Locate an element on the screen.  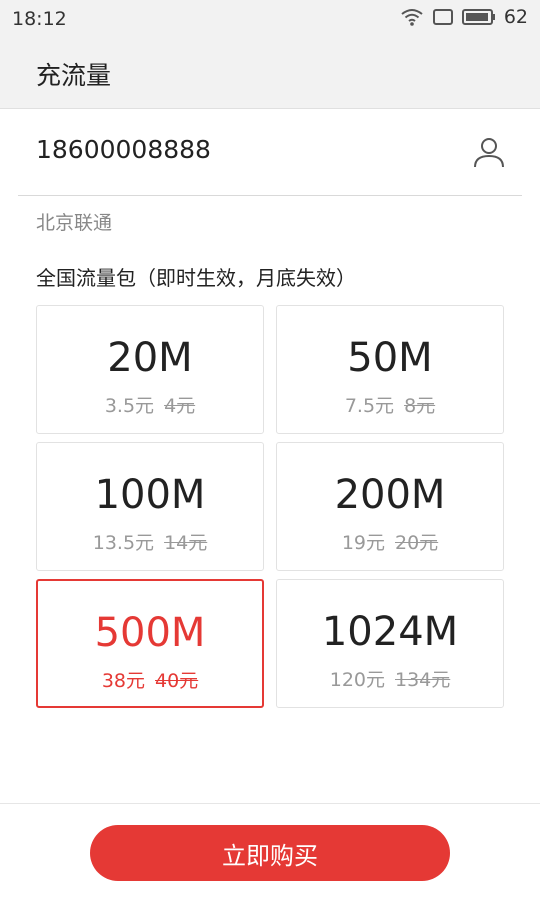
package-price: 3.5元 is located at coordinates (129, 406).